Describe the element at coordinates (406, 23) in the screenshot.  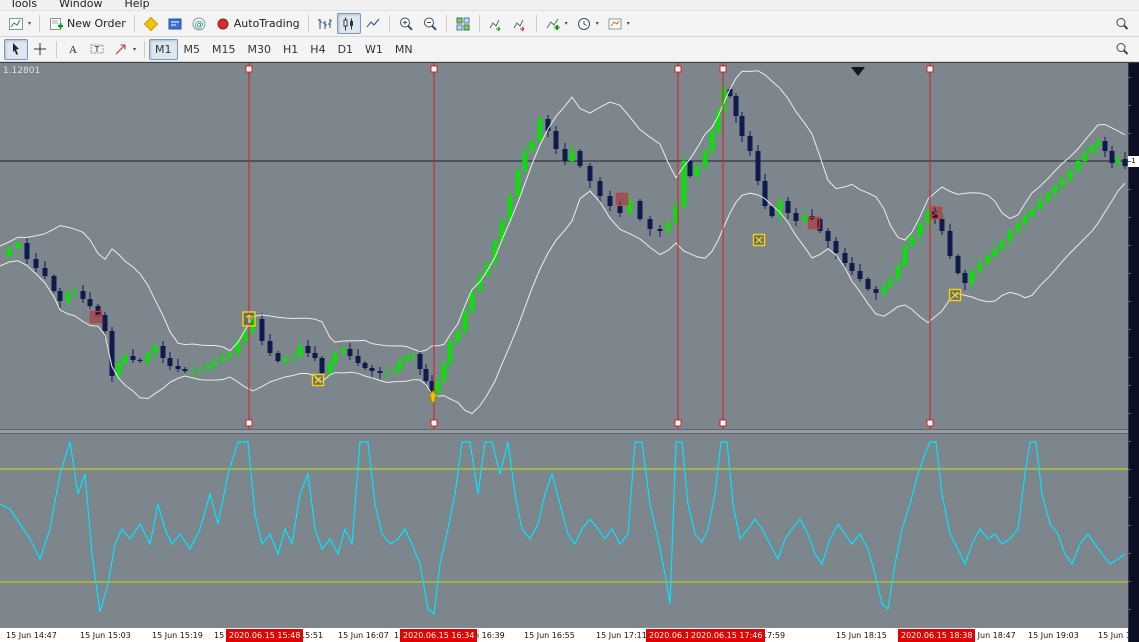
I see `zoom-in-button` at that location.